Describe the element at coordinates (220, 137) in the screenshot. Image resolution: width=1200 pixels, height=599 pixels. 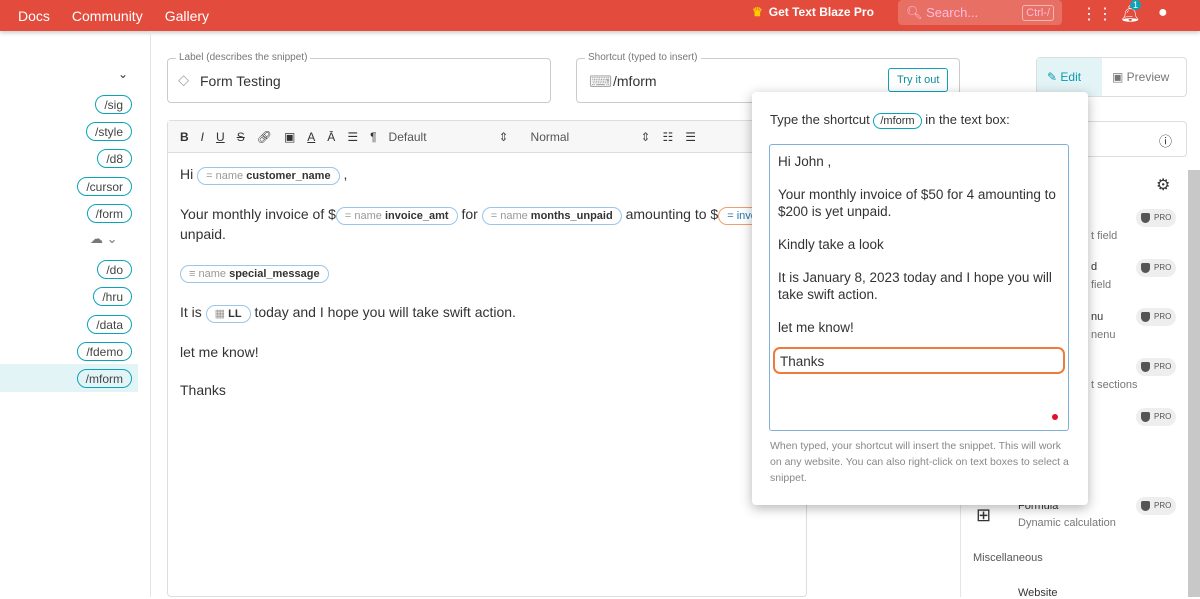
I see `underline-icon: U` at that location.